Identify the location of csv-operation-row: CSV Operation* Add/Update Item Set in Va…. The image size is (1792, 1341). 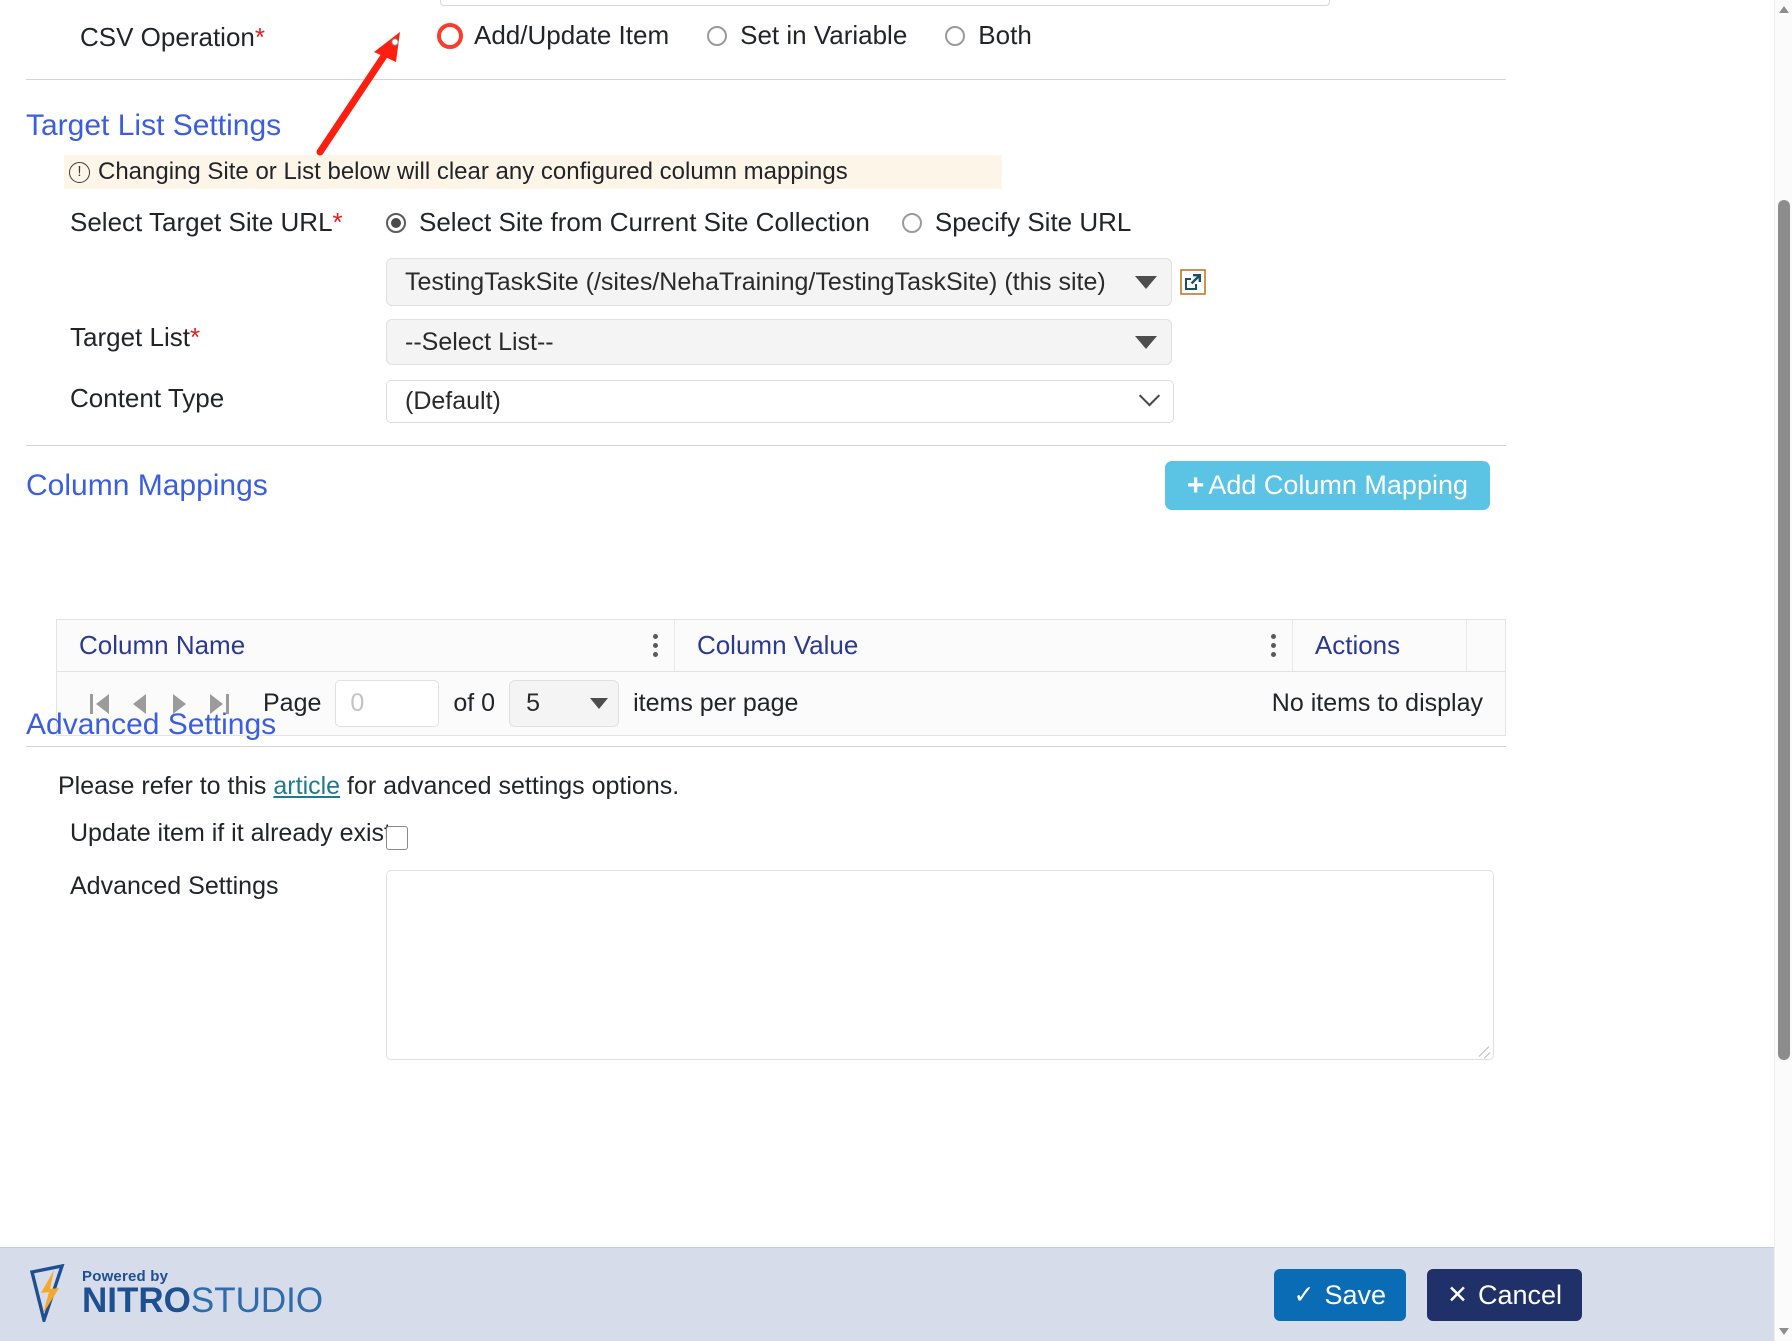
(887, 40).